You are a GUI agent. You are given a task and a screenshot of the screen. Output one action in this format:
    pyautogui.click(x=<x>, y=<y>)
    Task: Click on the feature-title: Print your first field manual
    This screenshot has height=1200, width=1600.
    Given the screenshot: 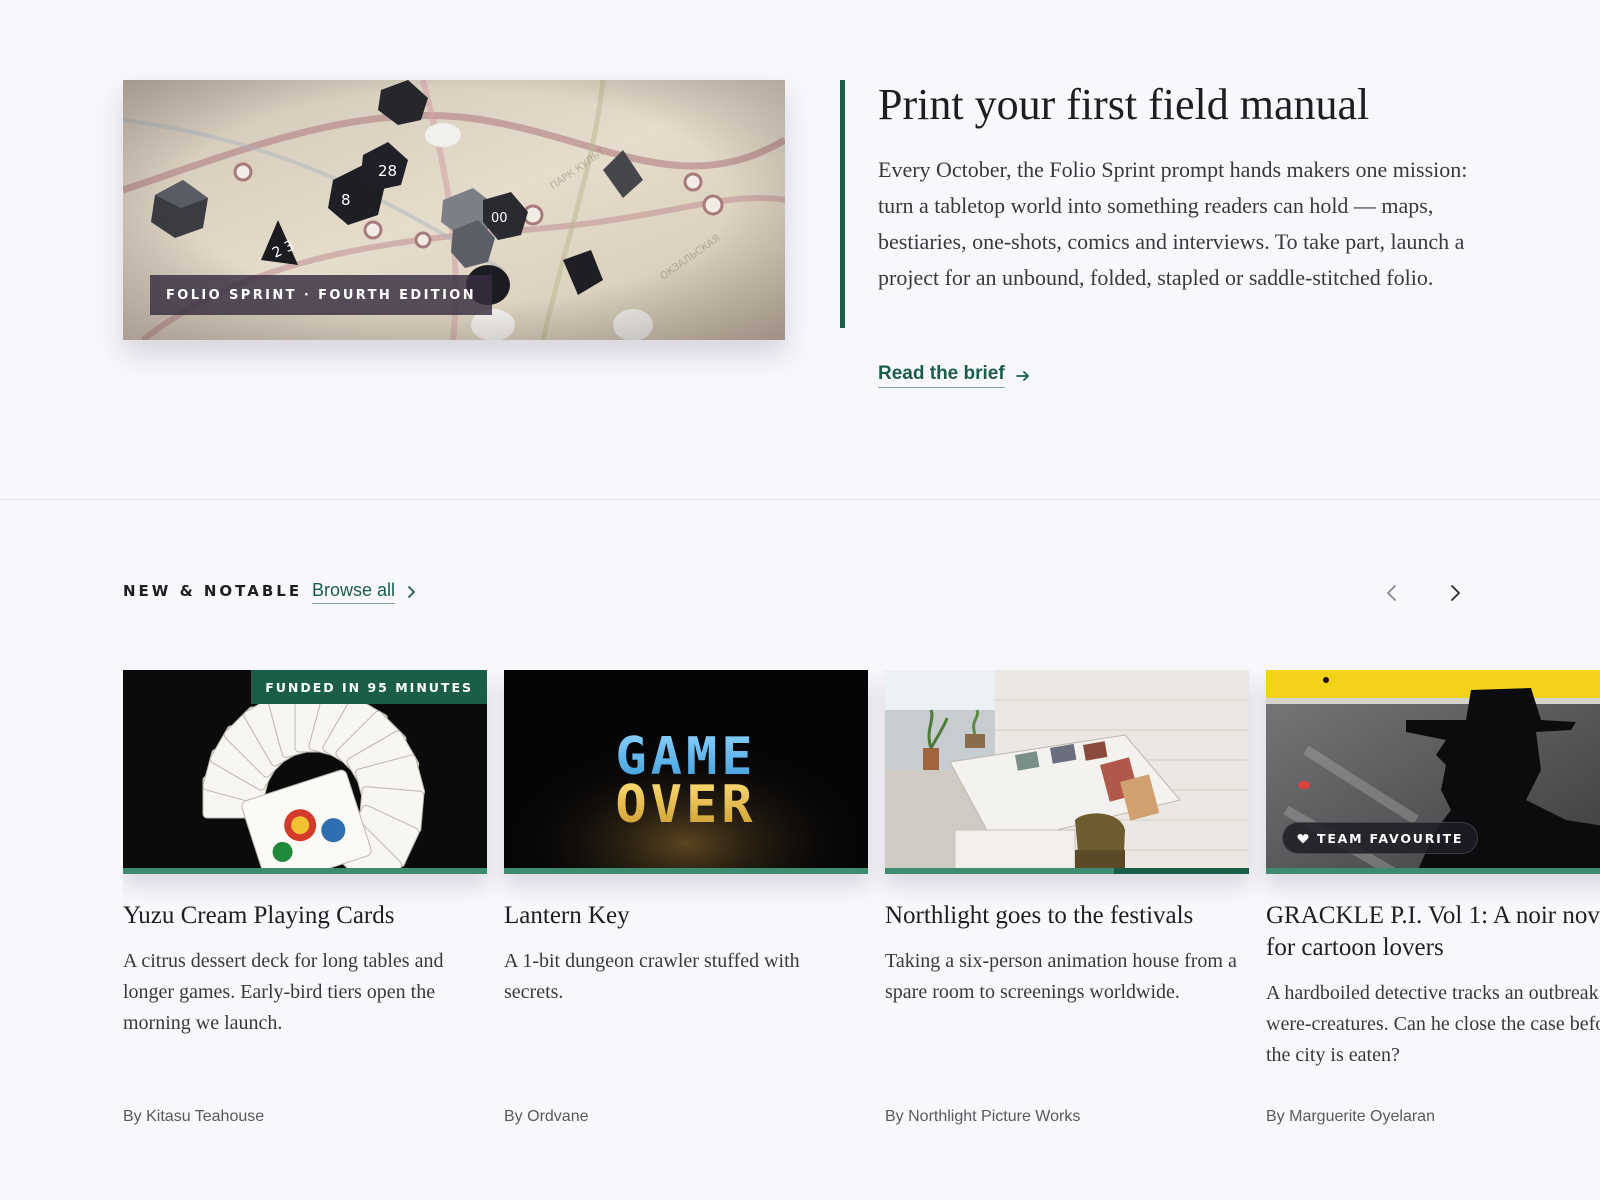 What is the action you would take?
    pyautogui.click(x=1124, y=104)
    